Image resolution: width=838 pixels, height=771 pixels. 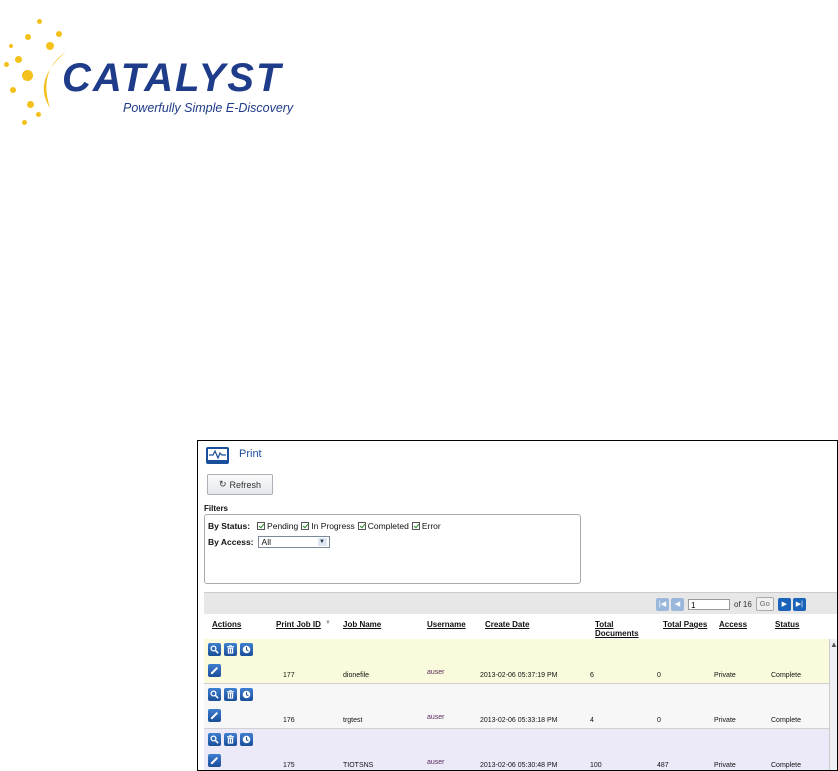 I want to click on col-total-pages: Total Pages, so click(x=685, y=624).